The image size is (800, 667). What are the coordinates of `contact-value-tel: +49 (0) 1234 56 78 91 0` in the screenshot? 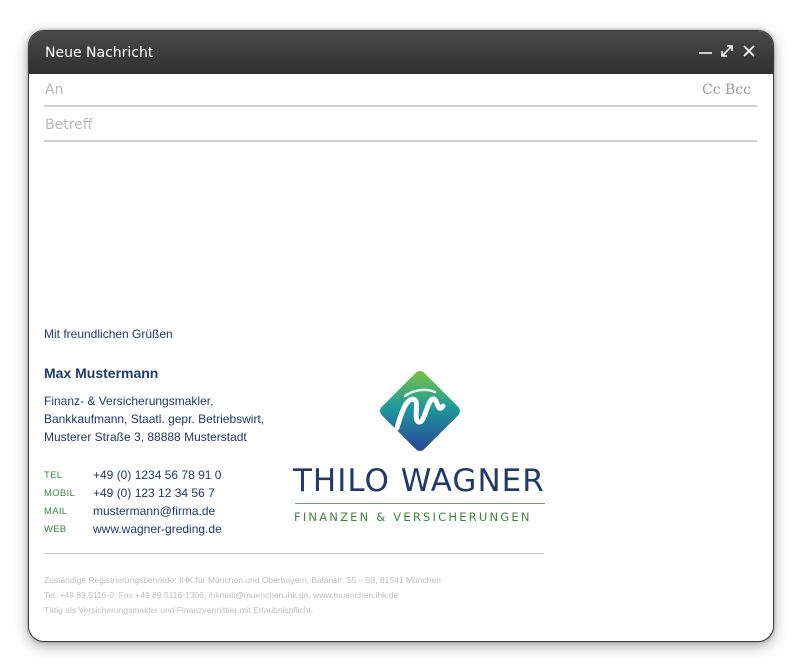 It's located at (157, 475).